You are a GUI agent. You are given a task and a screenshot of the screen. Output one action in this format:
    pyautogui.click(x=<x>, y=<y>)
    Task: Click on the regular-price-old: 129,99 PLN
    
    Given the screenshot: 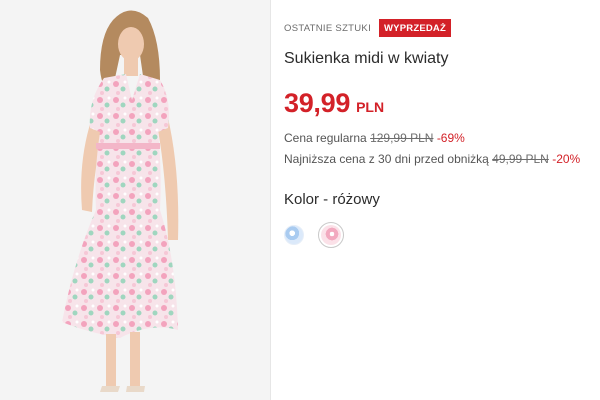 What is the action you would take?
    pyautogui.click(x=402, y=138)
    